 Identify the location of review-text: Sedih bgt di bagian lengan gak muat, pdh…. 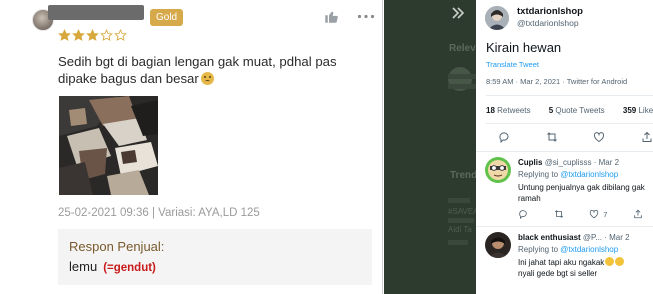
(208, 70).